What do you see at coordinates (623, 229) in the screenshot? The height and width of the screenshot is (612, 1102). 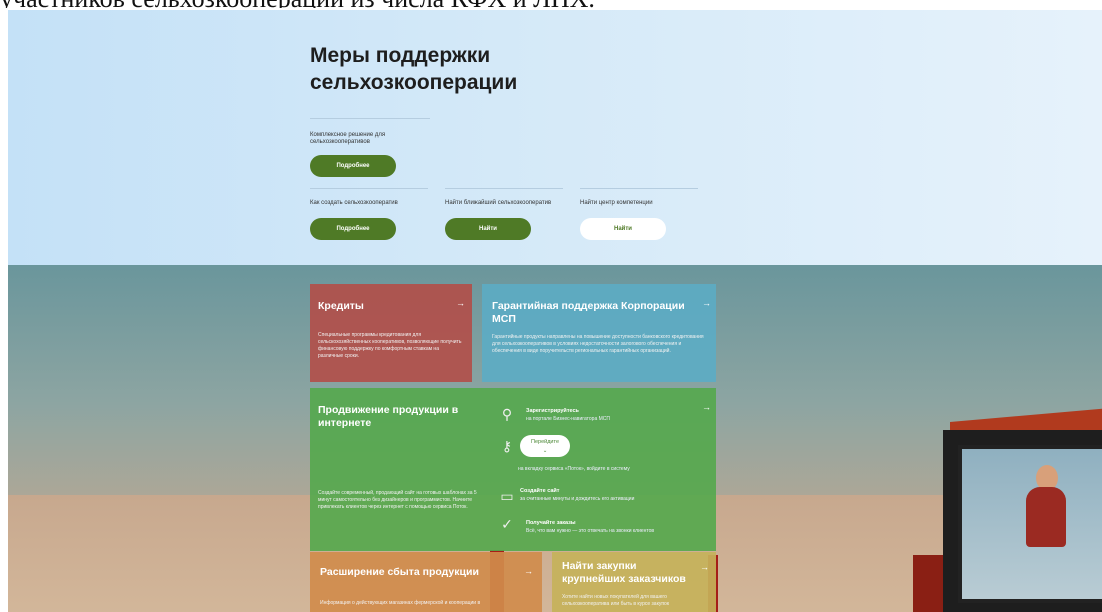 I see `find-center-button: Найти` at bounding box center [623, 229].